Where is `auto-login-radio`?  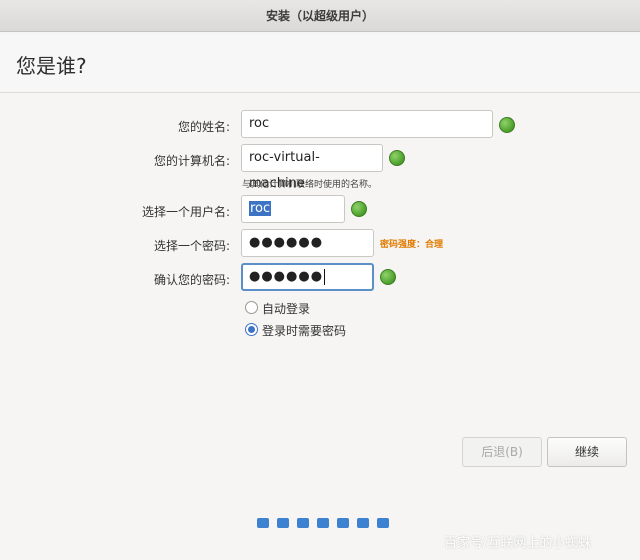
auto-login-radio is located at coordinates (251, 307).